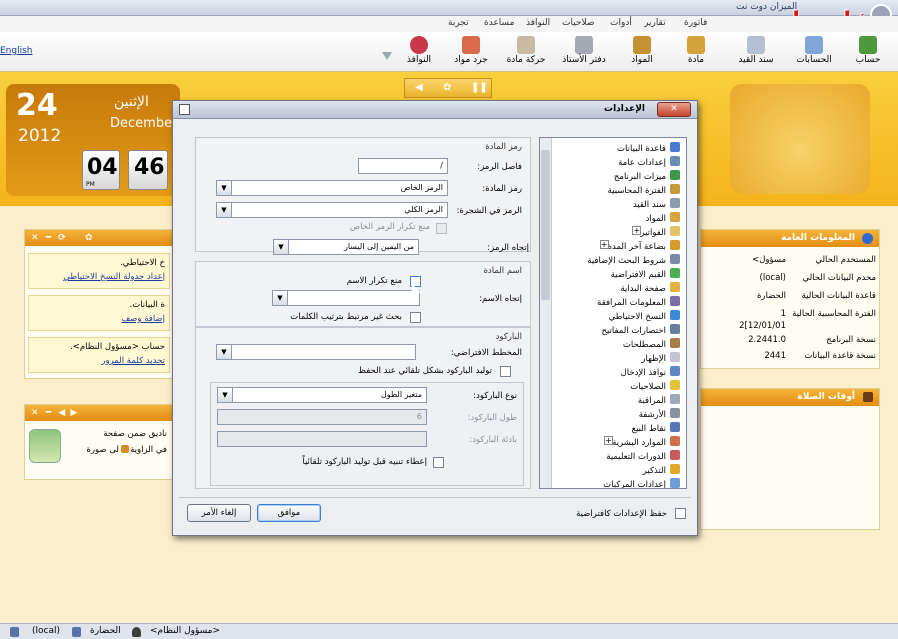 This screenshot has width=898, height=639. What do you see at coordinates (660, 359) in the screenshot?
I see `tree-item: الإظهار` at bounding box center [660, 359].